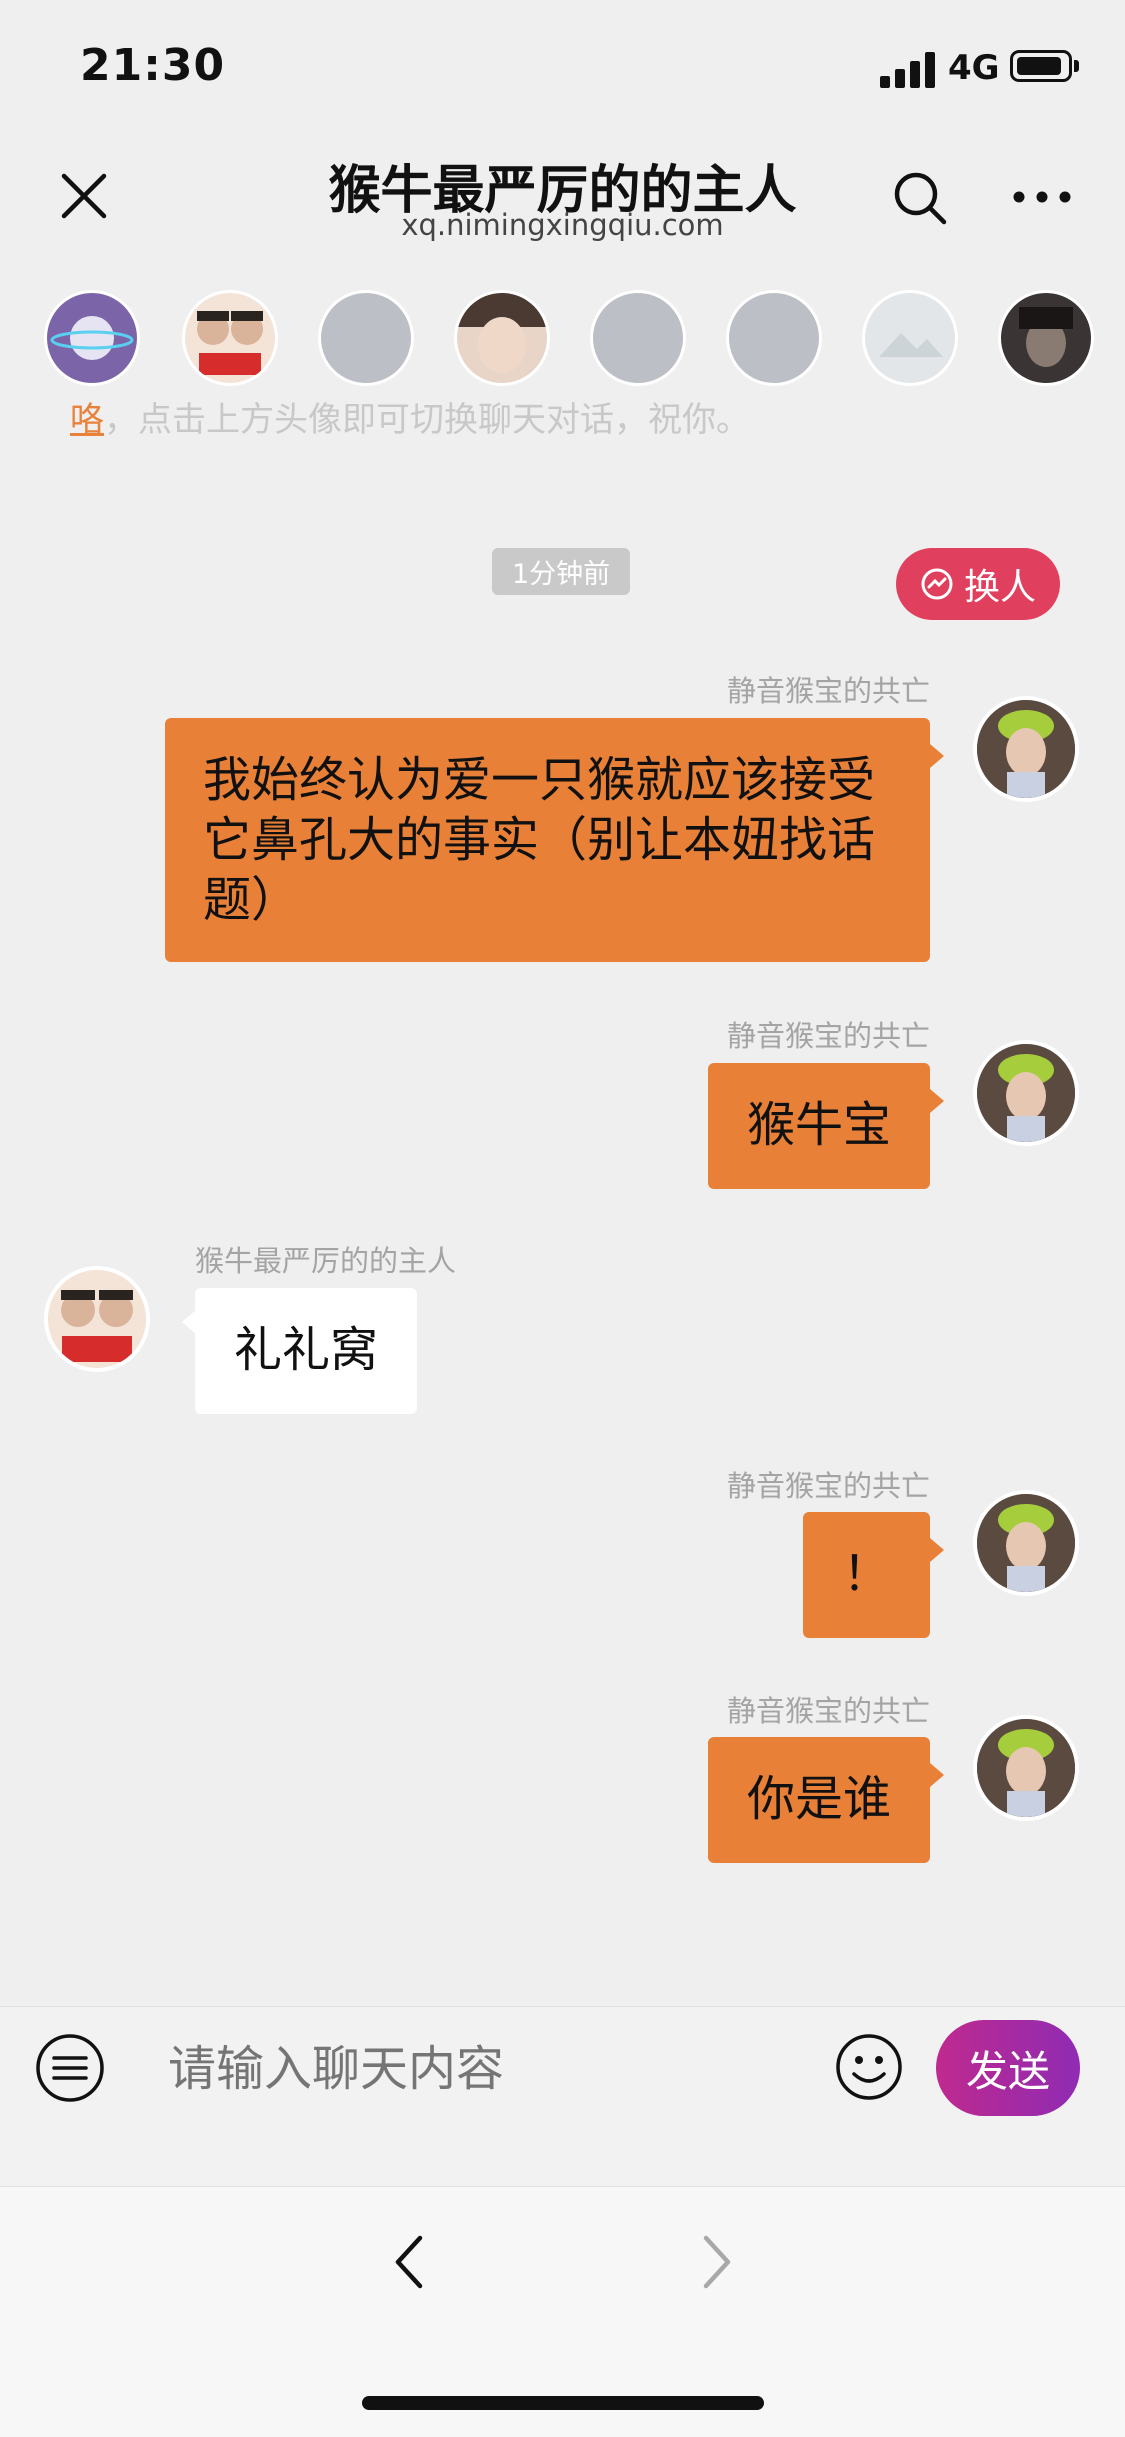  I want to click on planet-avatar, so click(92, 338).